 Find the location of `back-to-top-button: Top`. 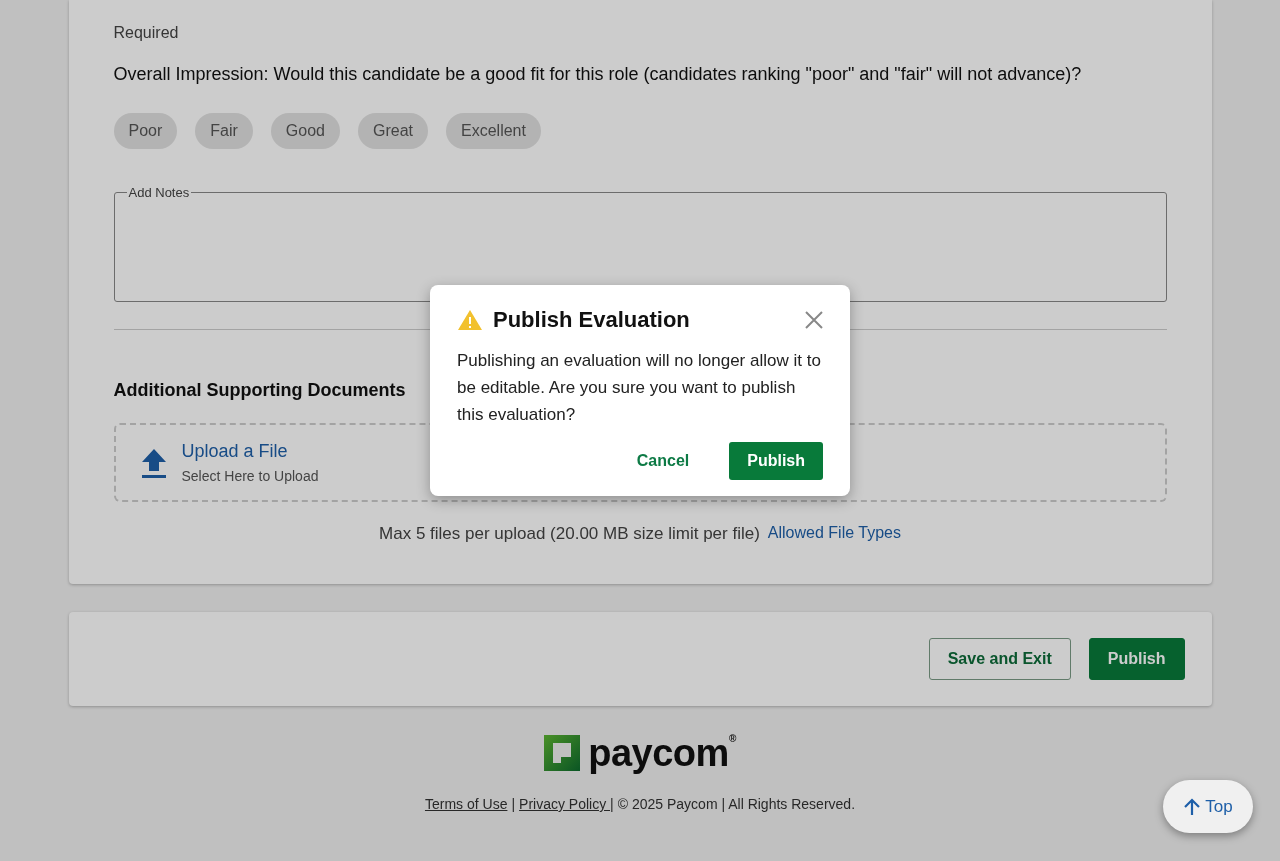

back-to-top-button: Top is located at coordinates (1208, 806).